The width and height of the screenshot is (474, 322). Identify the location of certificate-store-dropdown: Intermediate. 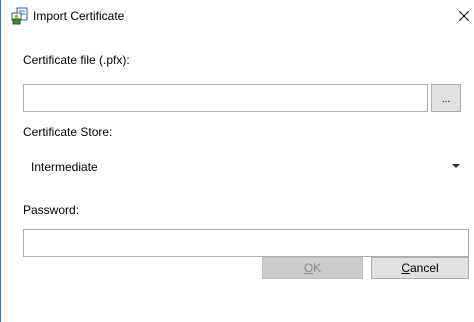
(246, 166).